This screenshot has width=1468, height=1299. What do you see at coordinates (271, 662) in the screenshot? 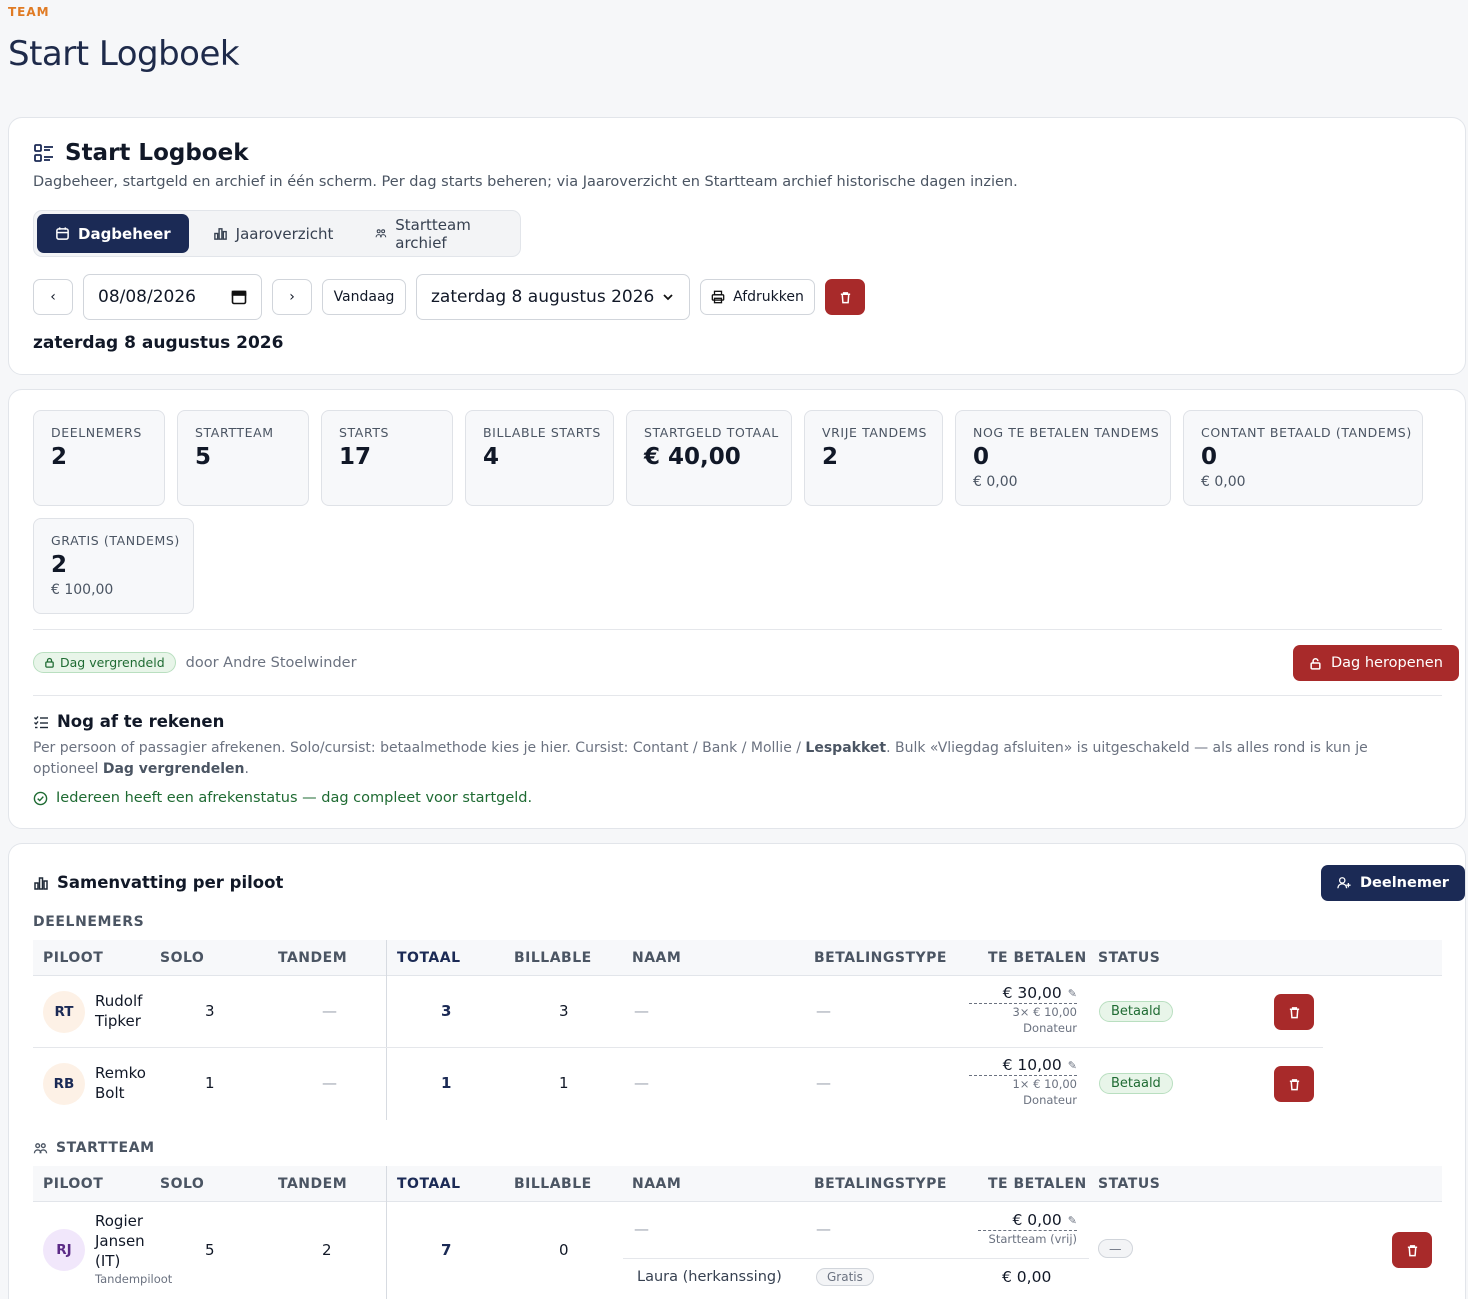
I see `locked-by: door Andre Stoelwinder` at bounding box center [271, 662].